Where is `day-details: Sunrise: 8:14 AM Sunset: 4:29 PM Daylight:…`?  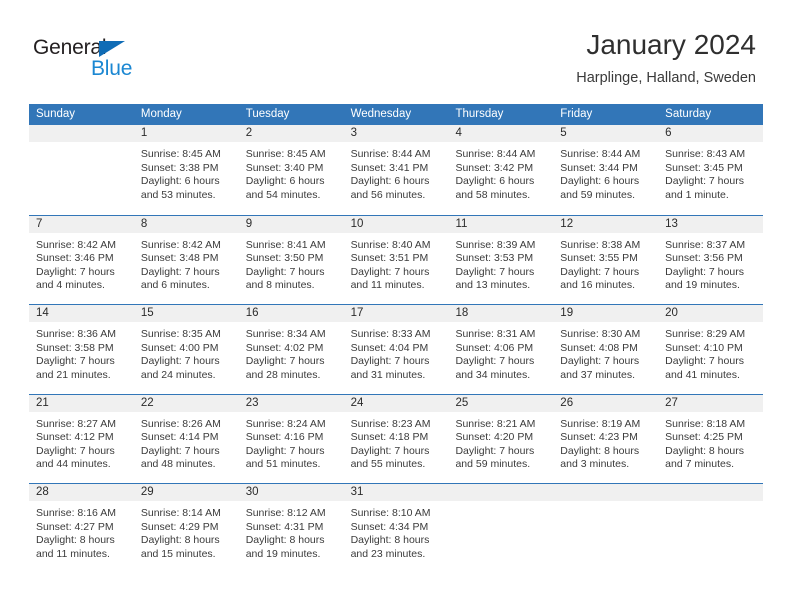
day-details: Sunrise: 8:14 AM Sunset: 4:29 PM Daylight:… is located at coordinates (186, 531).